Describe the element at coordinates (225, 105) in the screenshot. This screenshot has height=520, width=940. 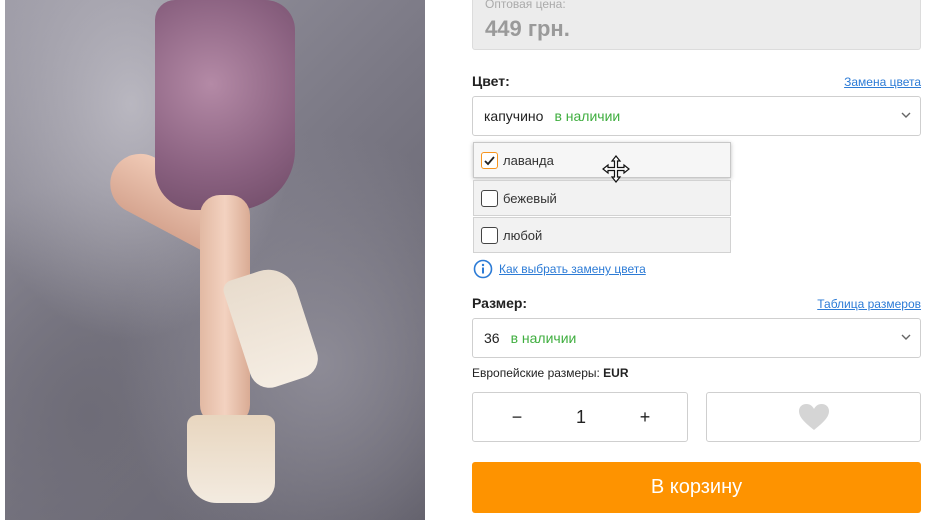
I see `photo-dress` at that location.